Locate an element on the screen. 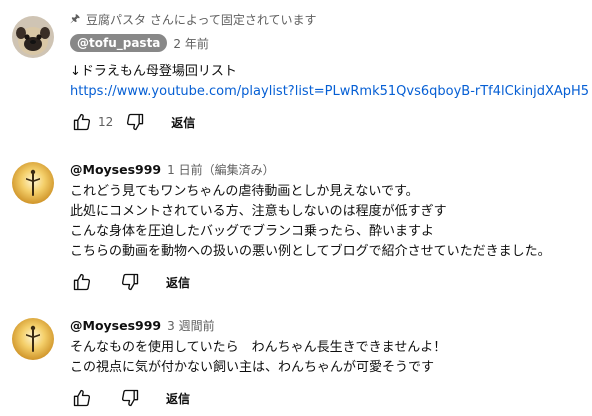  comment-header: @Moyses999 3 週間前 is located at coordinates (328, 325).